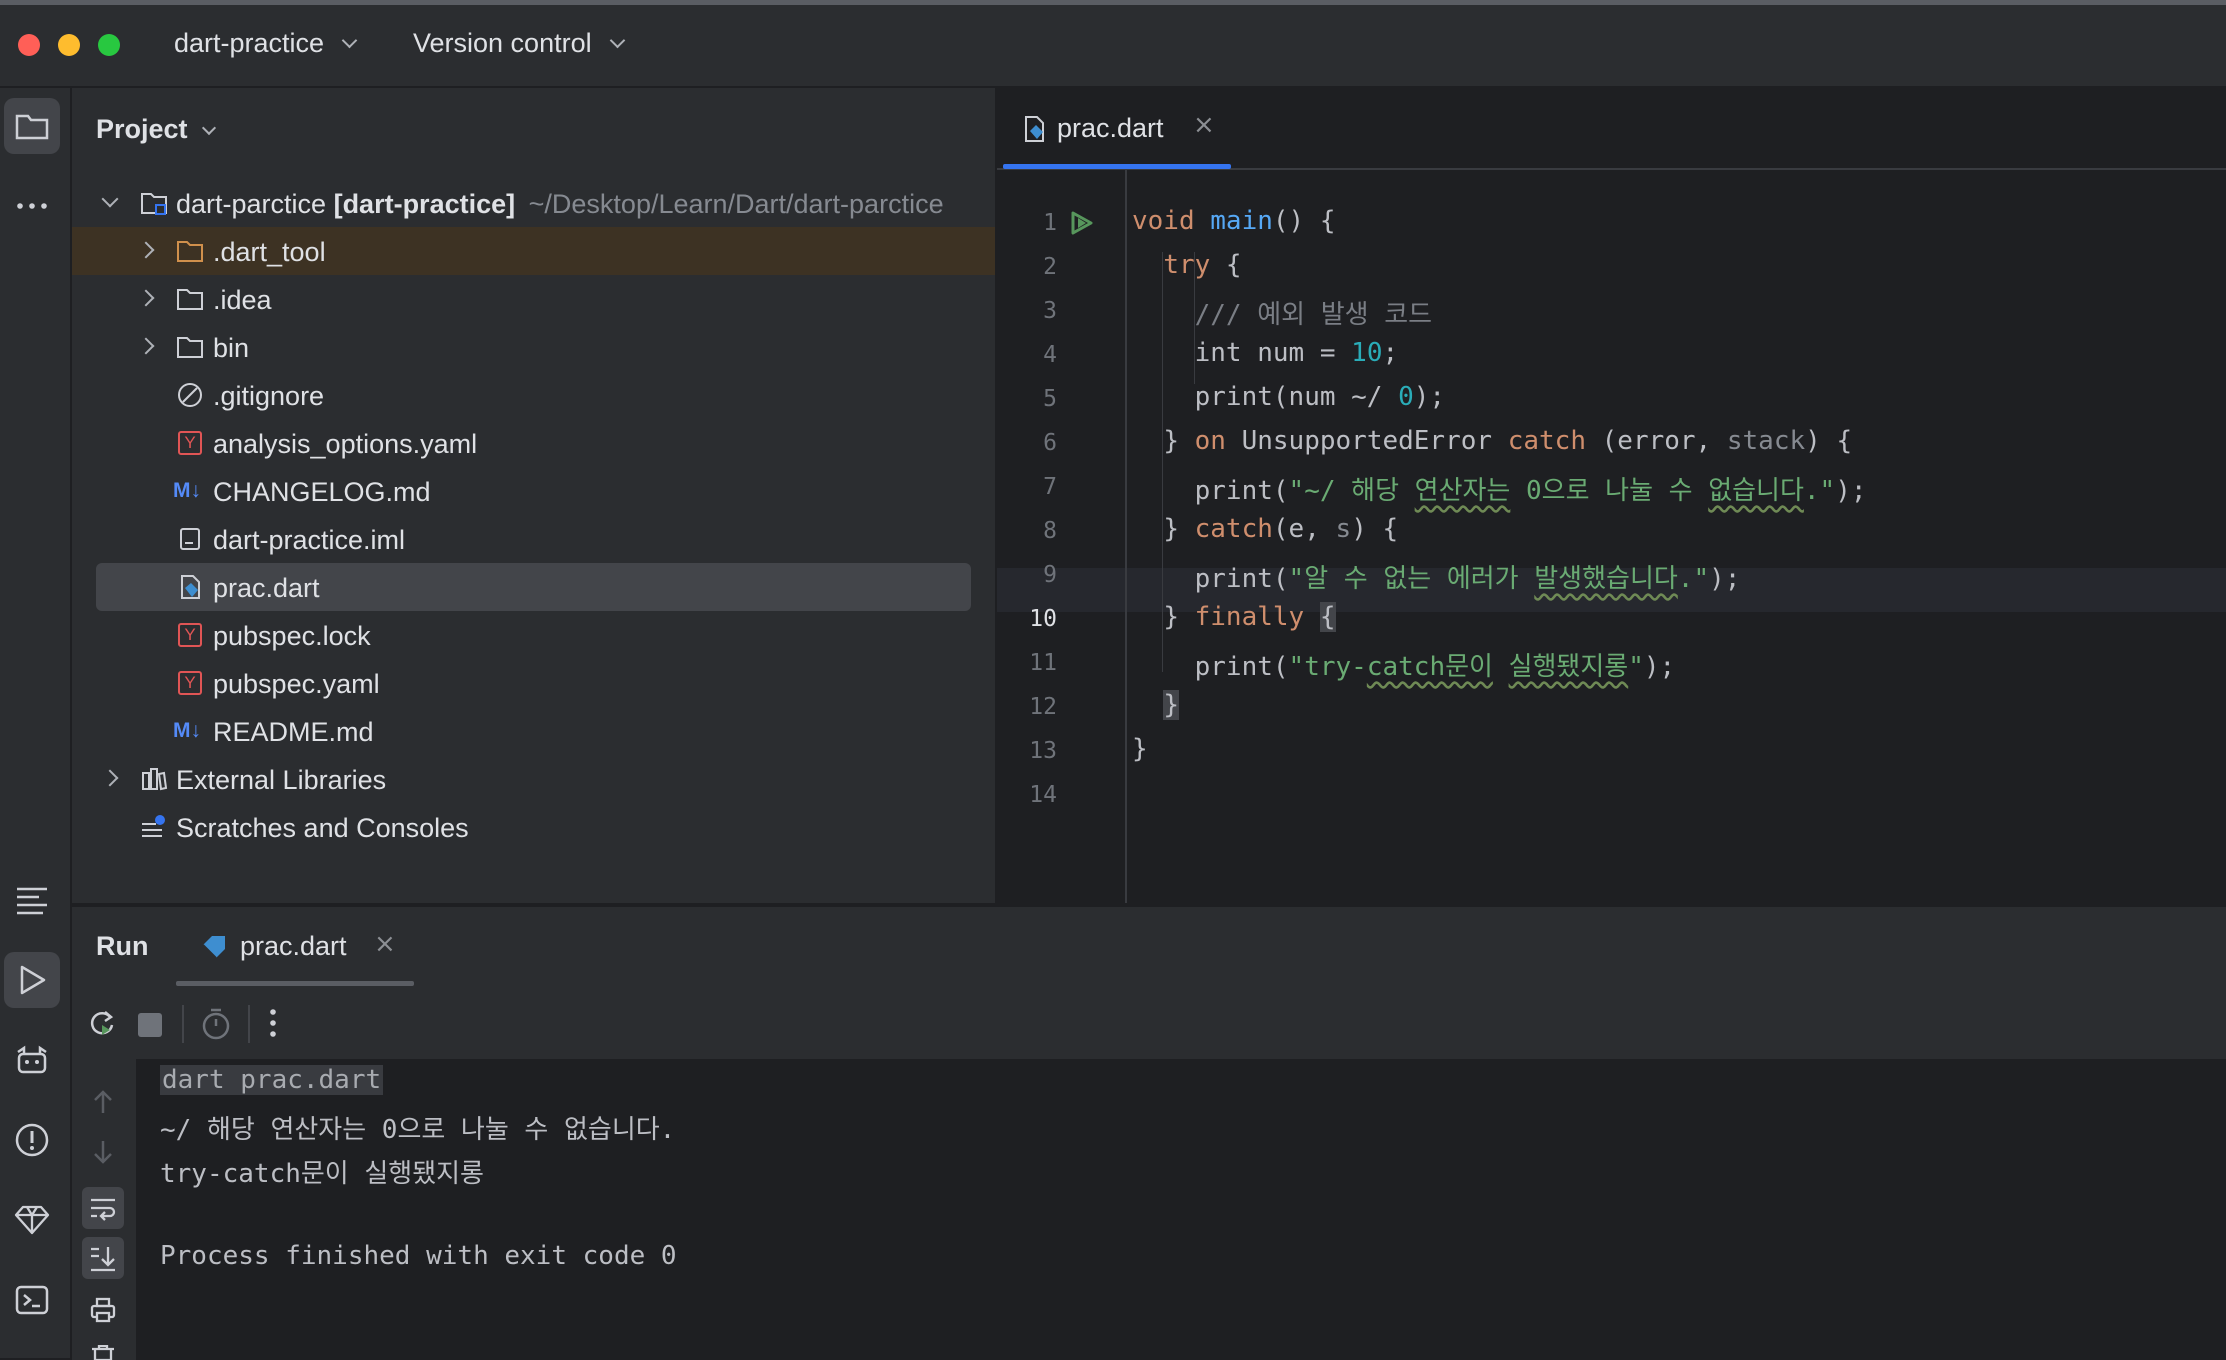  What do you see at coordinates (190, 395) in the screenshot?
I see `ignore-file-icon` at bounding box center [190, 395].